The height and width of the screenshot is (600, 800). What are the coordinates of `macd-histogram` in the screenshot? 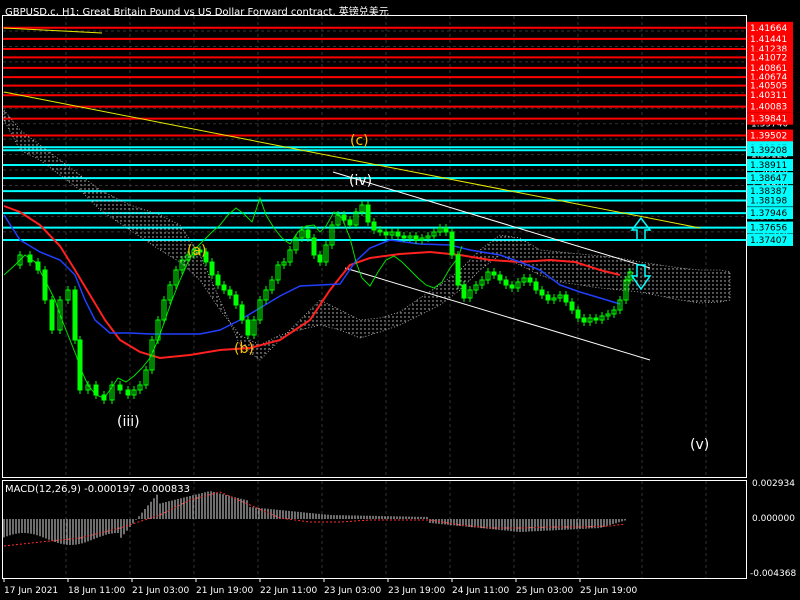 It's located at (314, 518).